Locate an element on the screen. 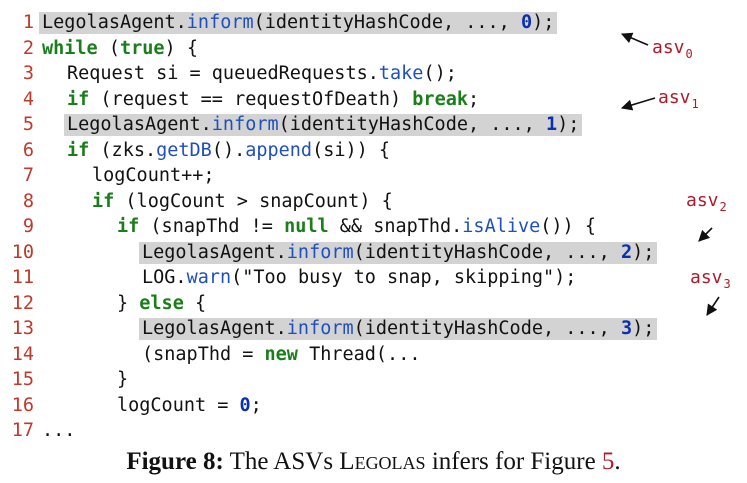  line-number: 9 is located at coordinates (28, 226).